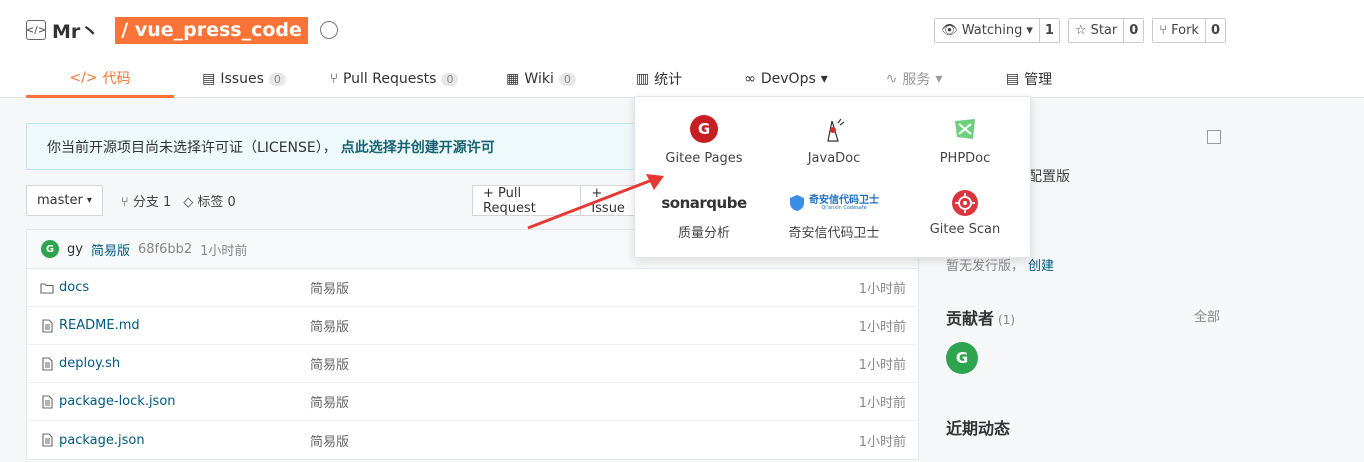  What do you see at coordinates (328, 30) in the screenshot?
I see `gvp-badge-icon` at bounding box center [328, 30].